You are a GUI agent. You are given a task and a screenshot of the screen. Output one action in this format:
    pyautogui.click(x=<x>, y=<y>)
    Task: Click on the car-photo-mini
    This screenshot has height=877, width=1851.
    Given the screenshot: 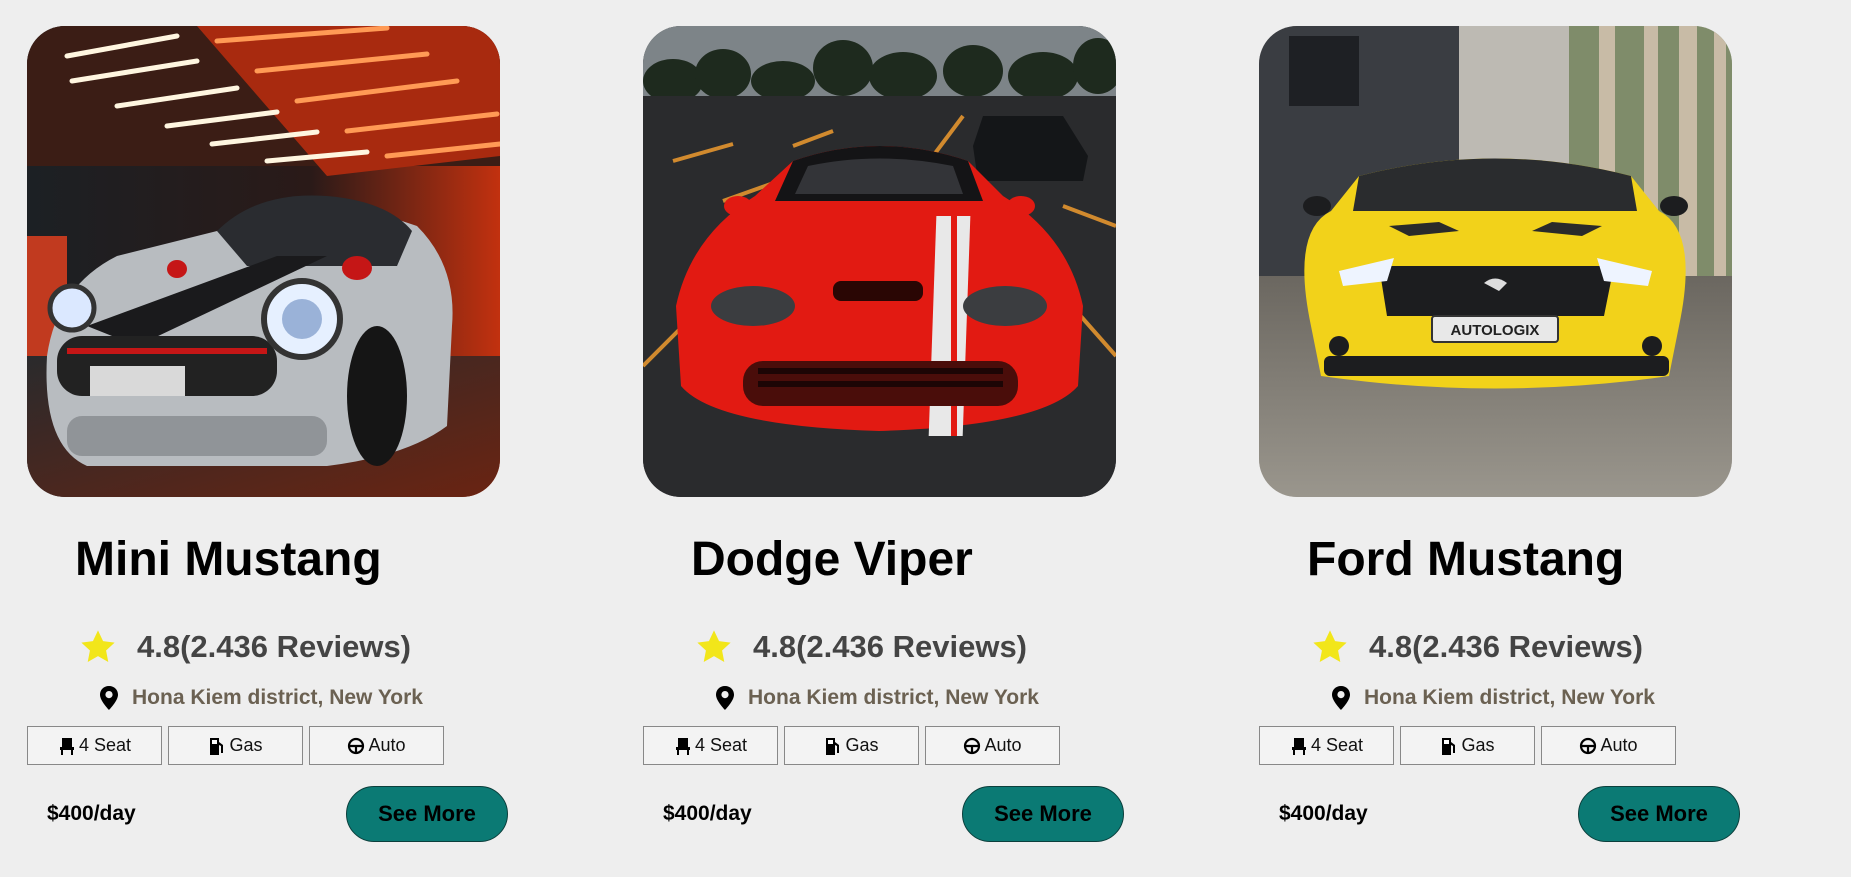 What is the action you would take?
    pyautogui.click(x=263, y=261)
    